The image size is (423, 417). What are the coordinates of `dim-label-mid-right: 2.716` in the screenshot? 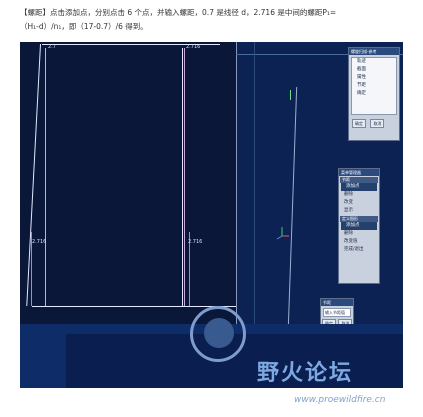 It's located at (195, 242).